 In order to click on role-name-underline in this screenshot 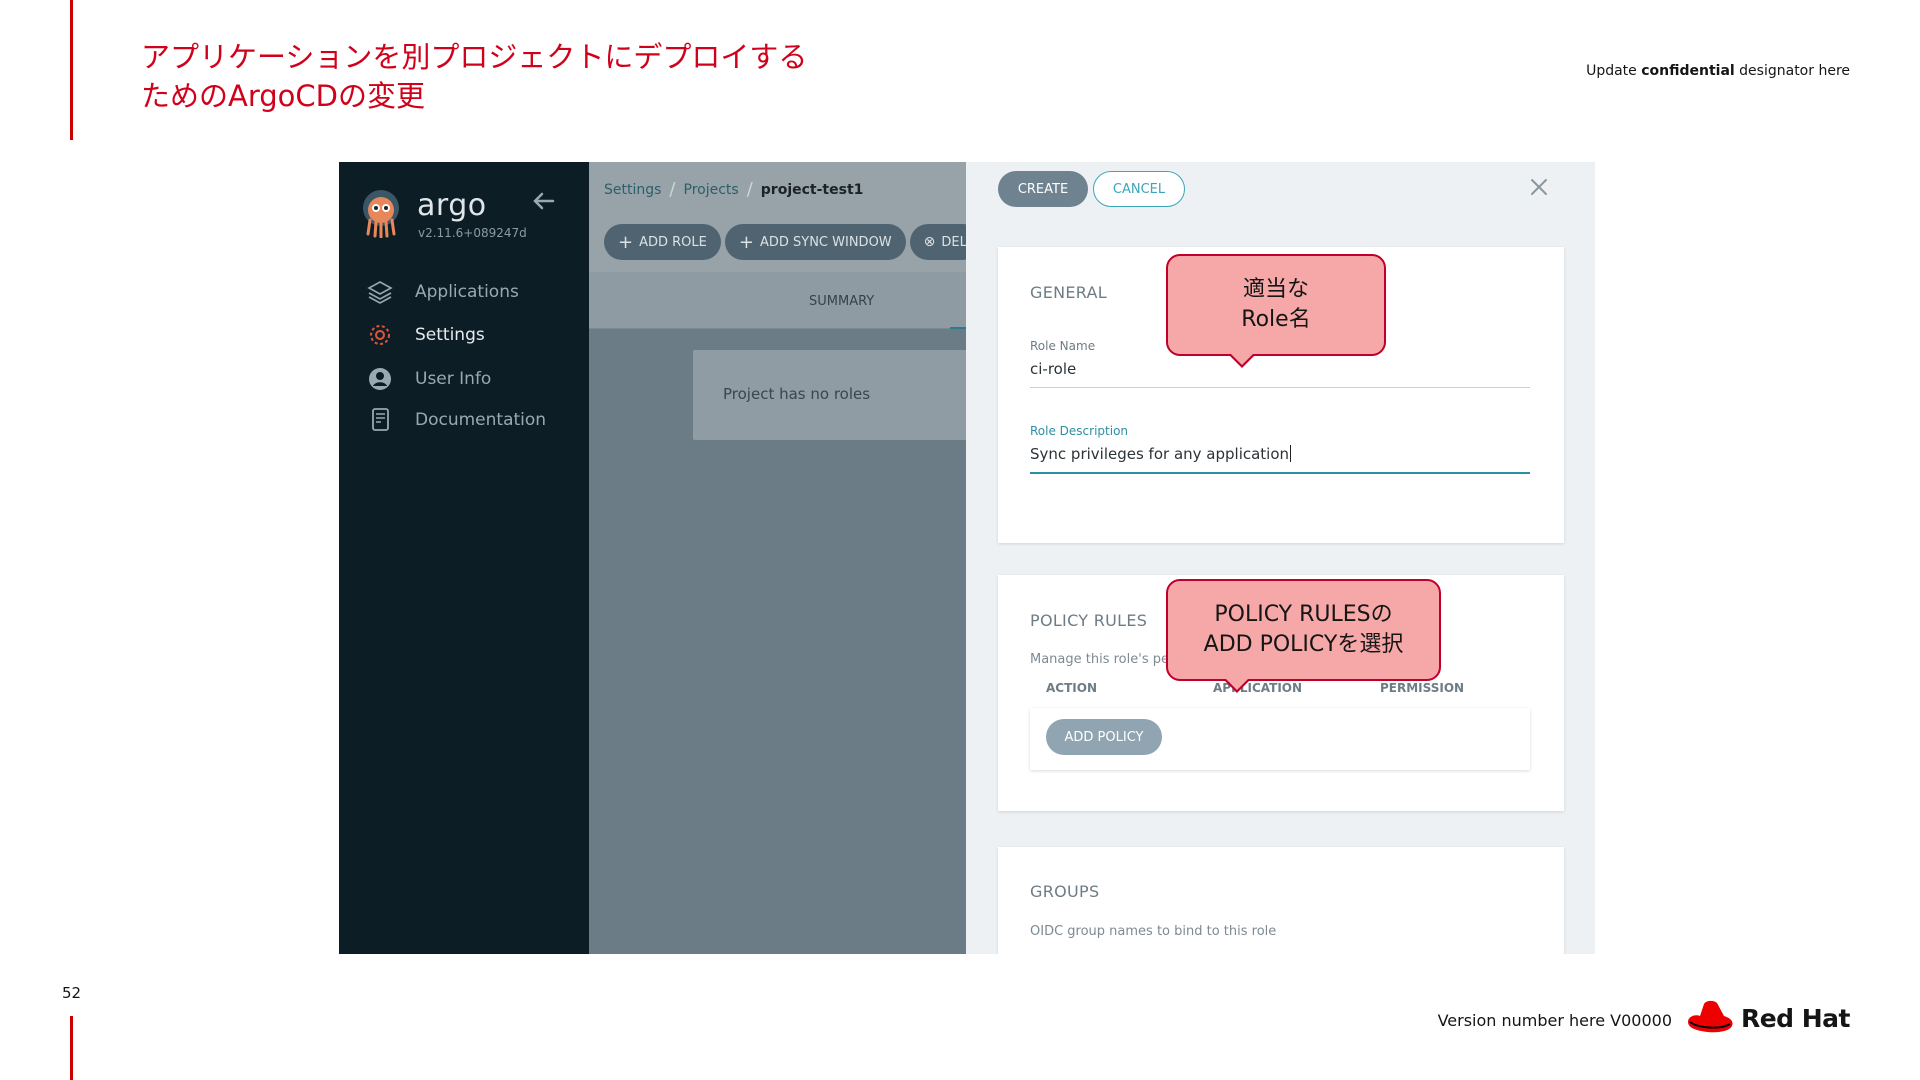, I will do `click(1280, 387)`.